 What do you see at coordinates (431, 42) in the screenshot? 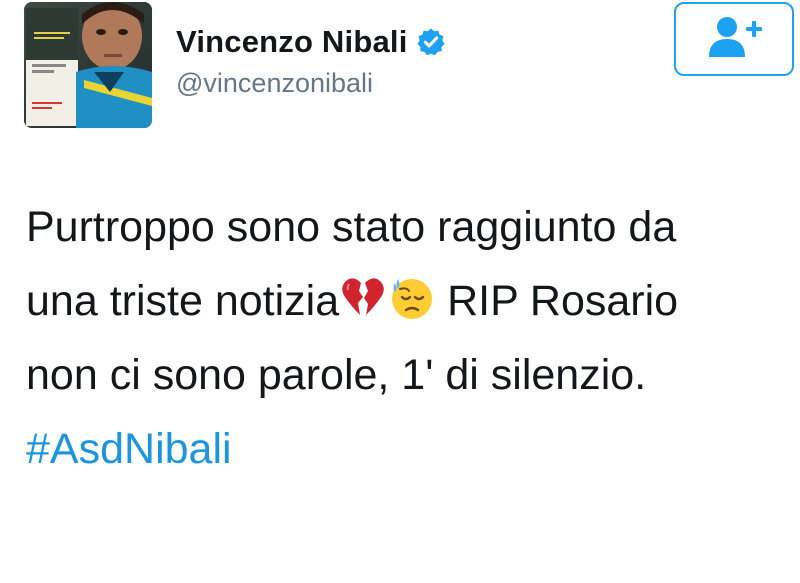
I see `verified-badge-icon` at bounding box center [431, 42].